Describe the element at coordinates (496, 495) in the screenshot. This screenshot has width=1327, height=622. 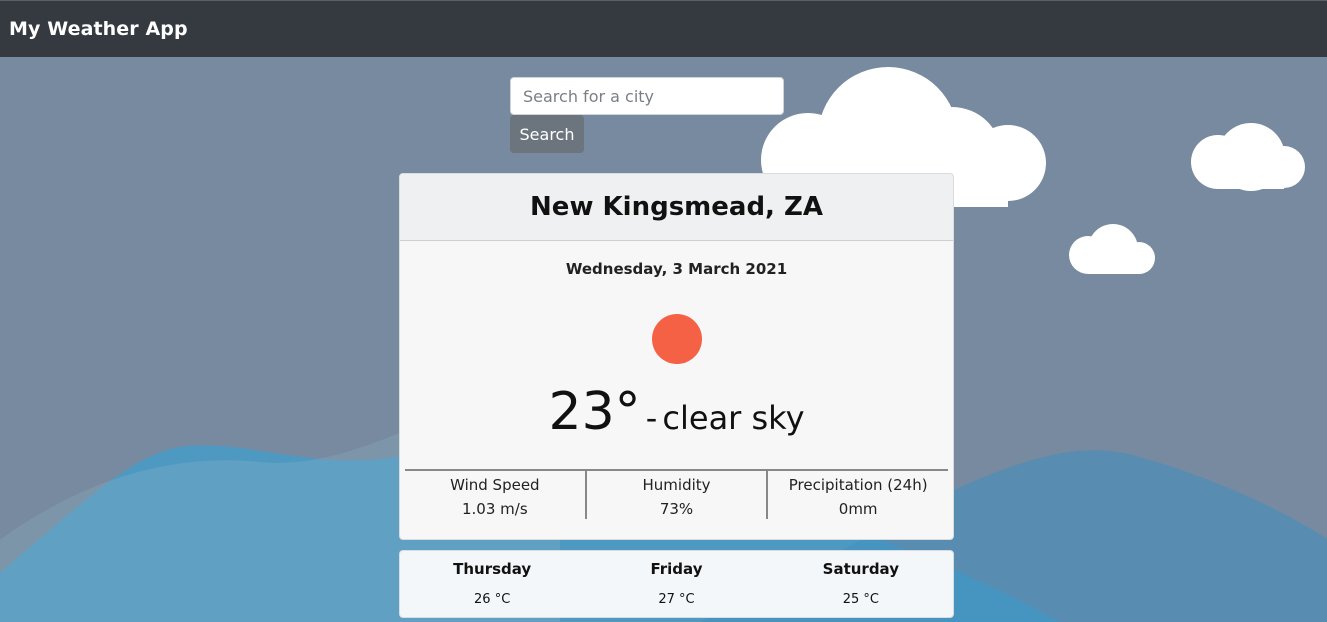
I see `stat-wind: Wind Speed 1.03 m/s` at that location.